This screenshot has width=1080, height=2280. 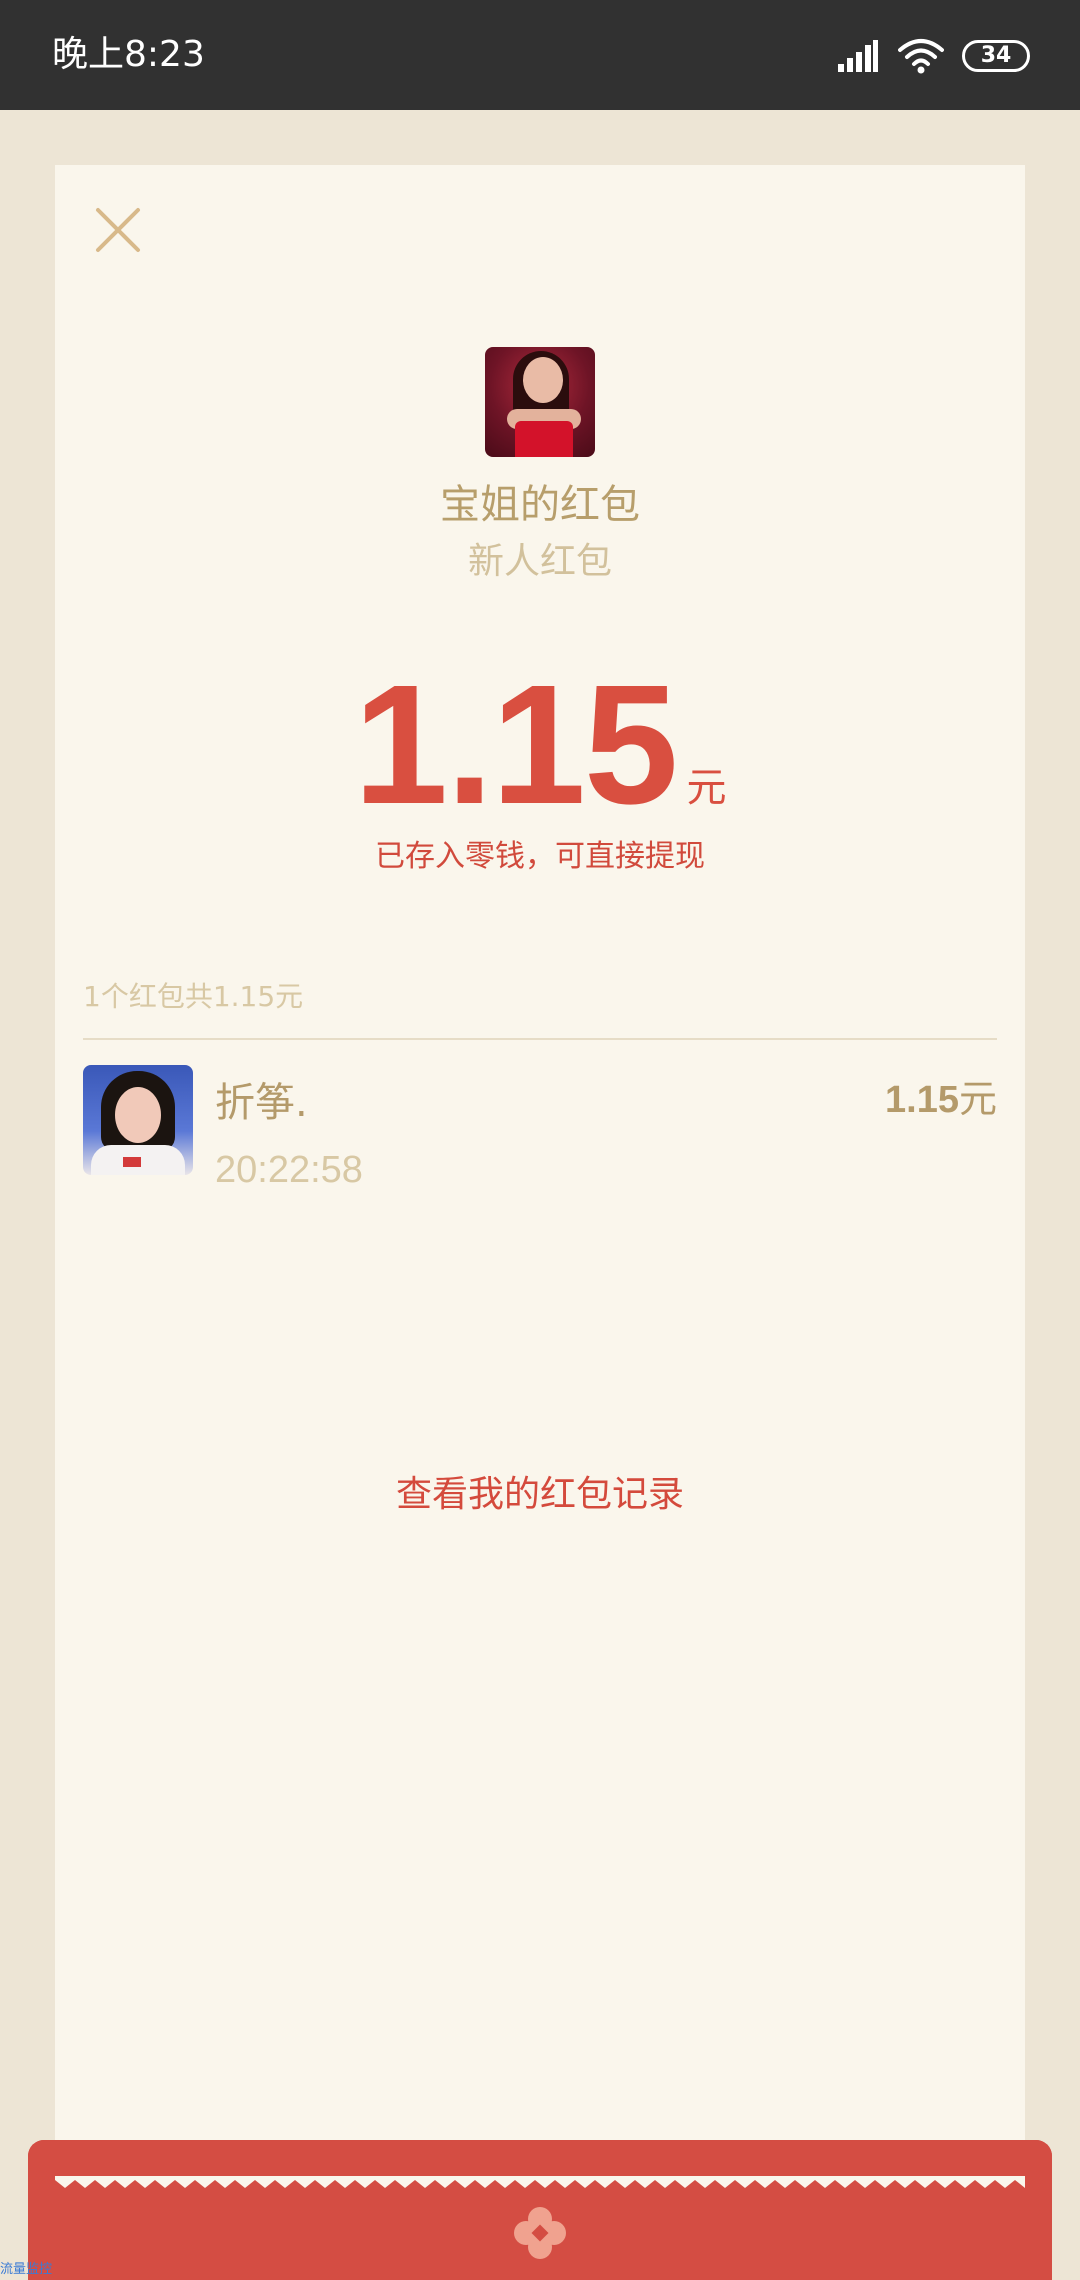 What do you see at coordinates (540, 1495) in the screenshot?
I see `view-history-link: 查看我的红包记录` at bounding box center [540, 1495].